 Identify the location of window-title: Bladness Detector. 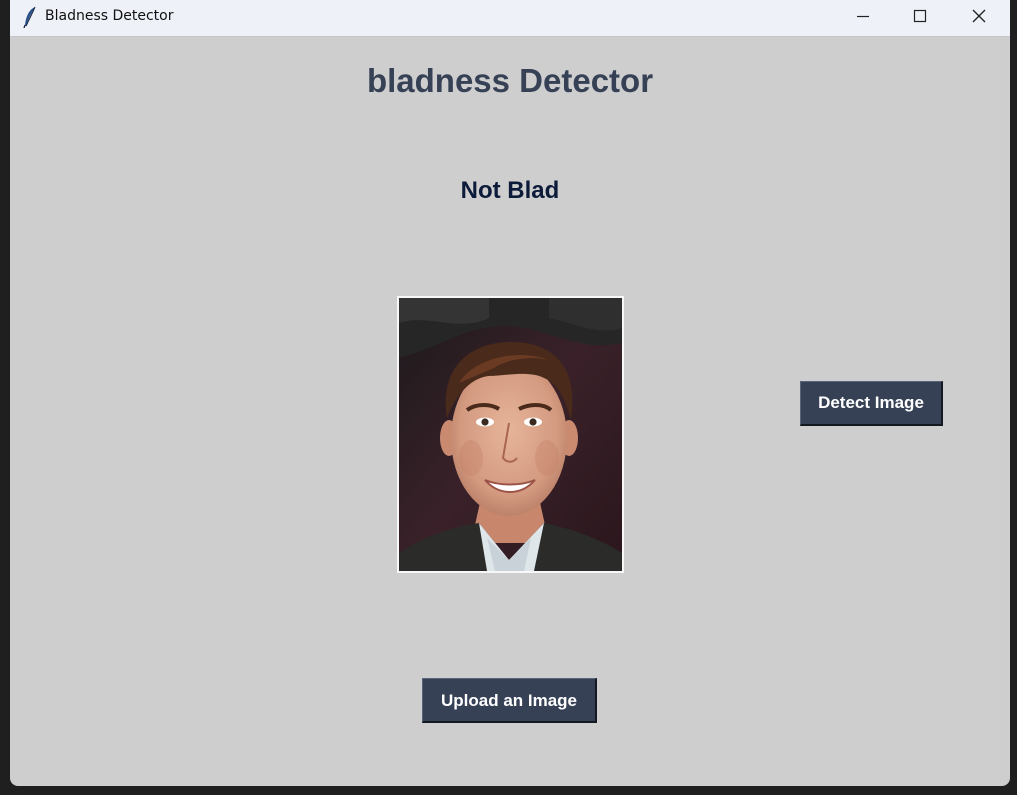
(109, 16).